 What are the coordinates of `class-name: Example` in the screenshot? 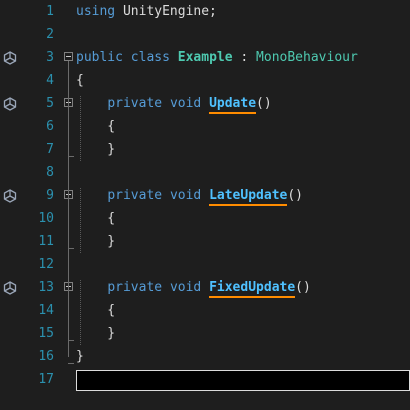 It's located at (205, 57).